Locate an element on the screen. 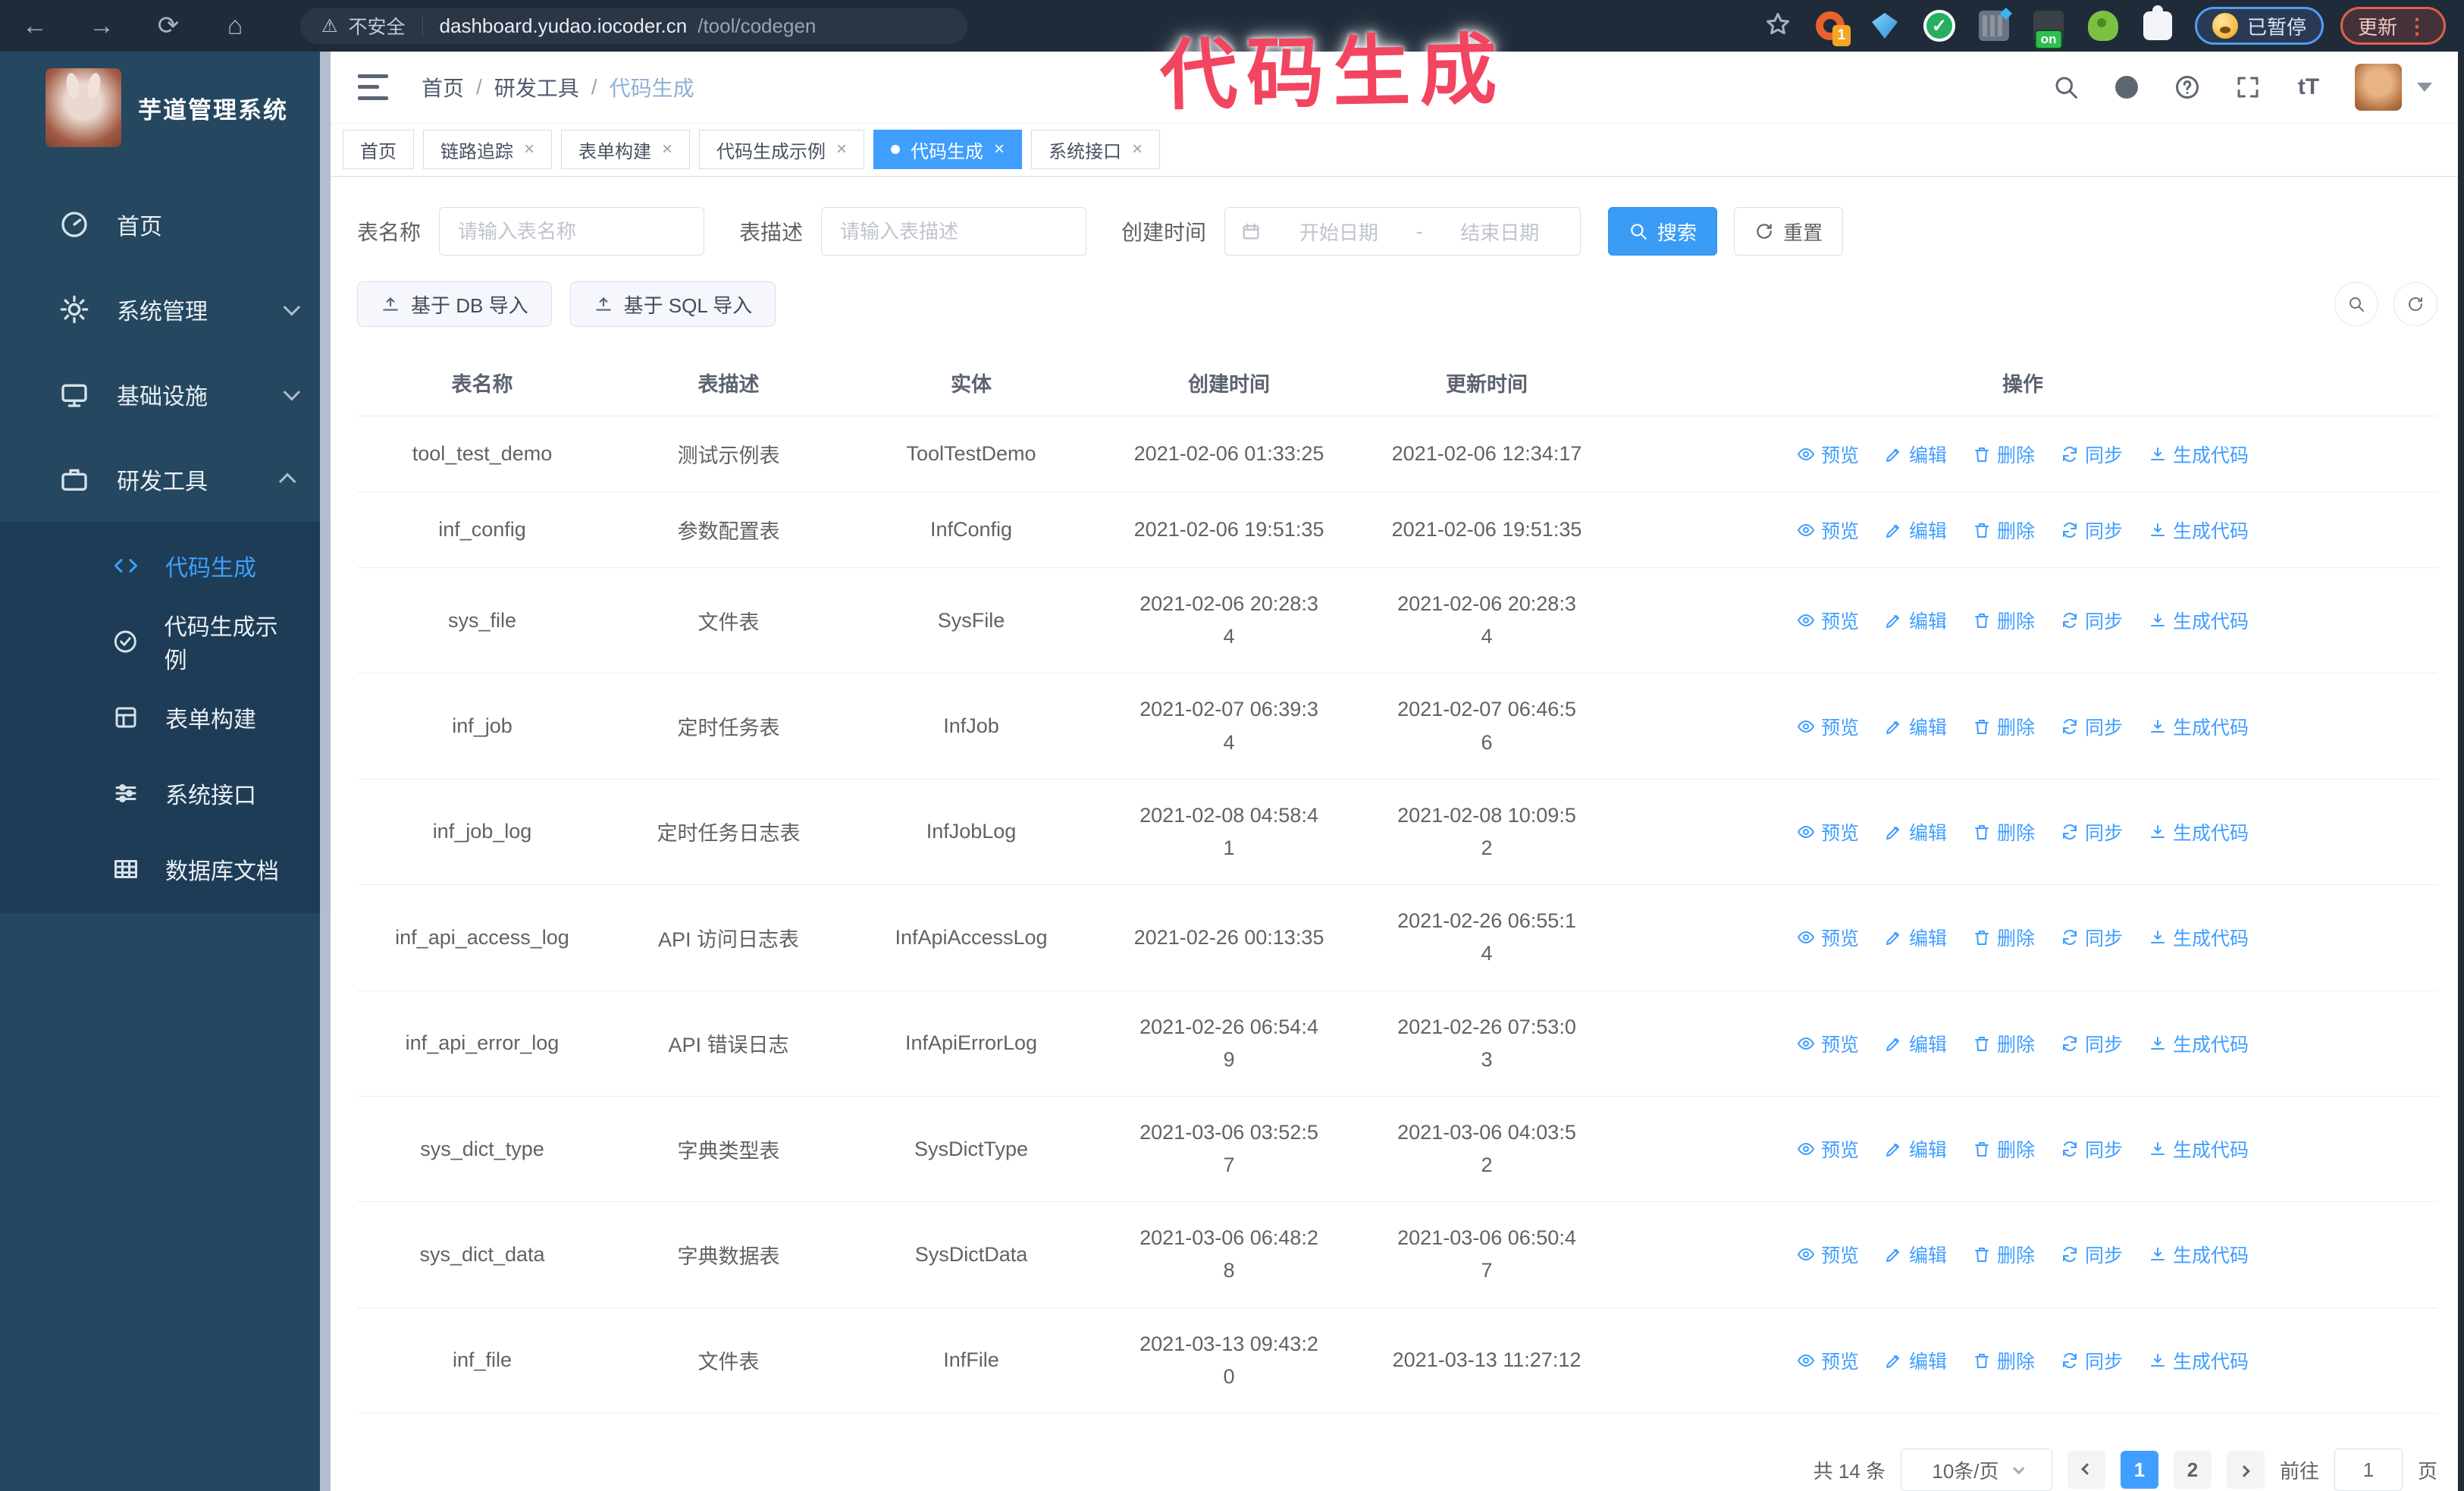 The image size is (2464, 1491). column-header-entity: 实体 is located at coordinates (971, 383).